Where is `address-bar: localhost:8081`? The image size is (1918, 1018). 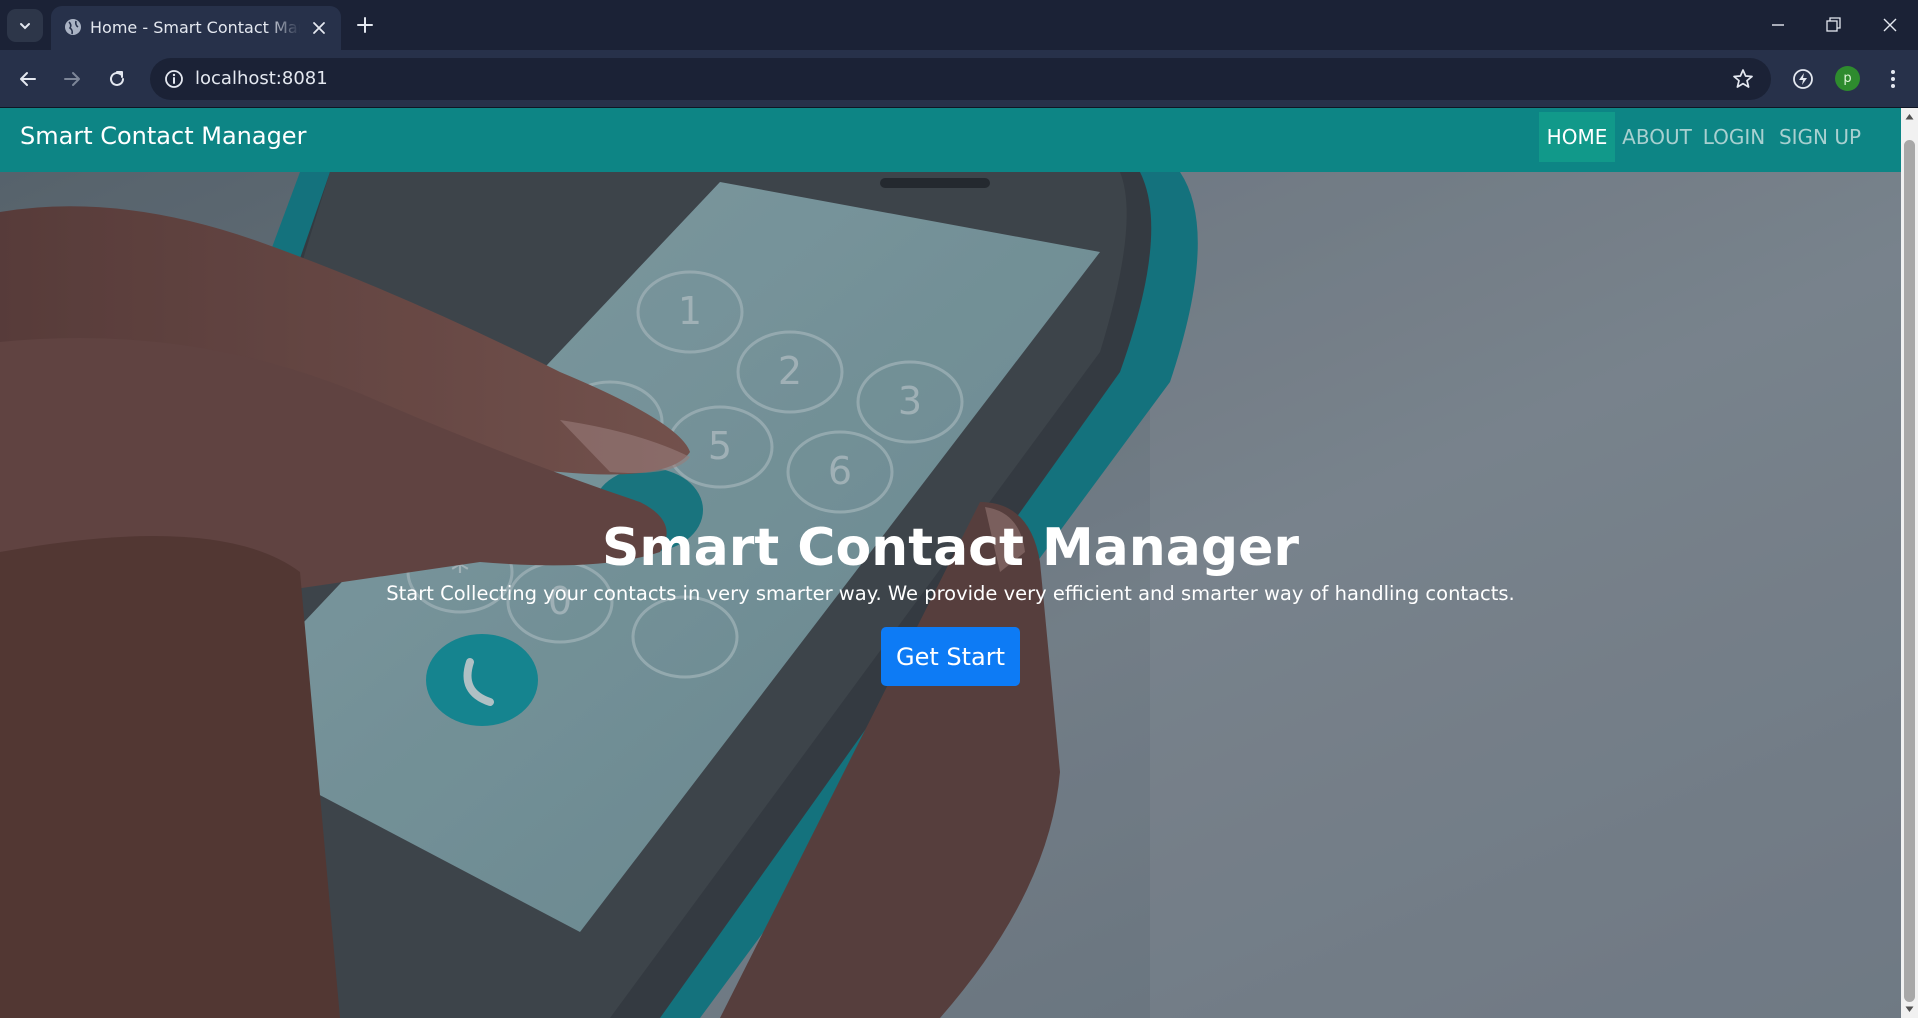 address-bar: localhost:8081 is located at coordinates (960, 79).